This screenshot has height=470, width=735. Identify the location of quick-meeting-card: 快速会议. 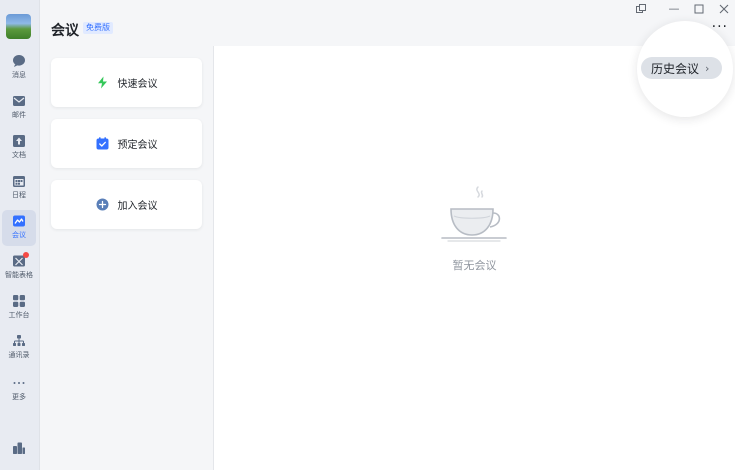
(126, 82).